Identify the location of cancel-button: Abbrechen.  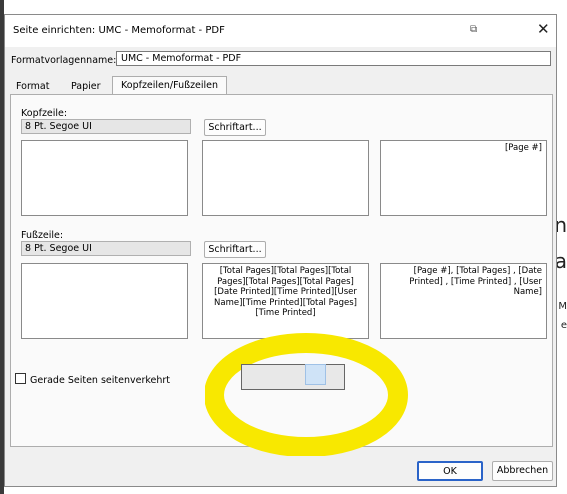
(522, 471).